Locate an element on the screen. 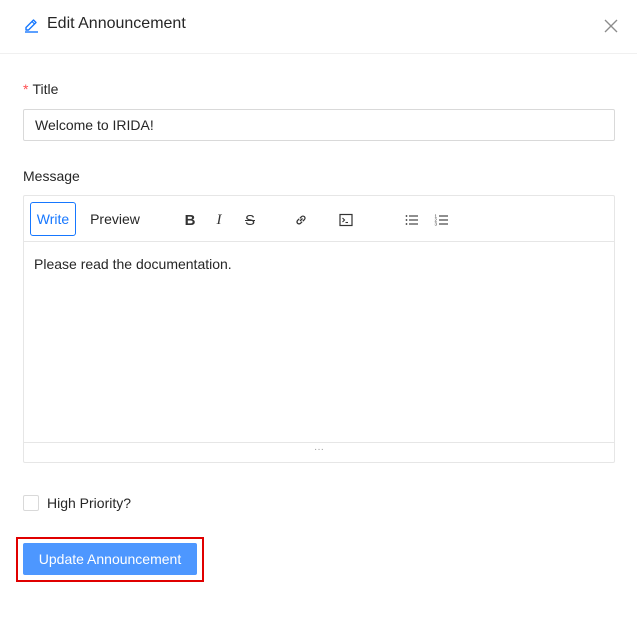  unordered-list-icon is located at coordinates (411, 220).